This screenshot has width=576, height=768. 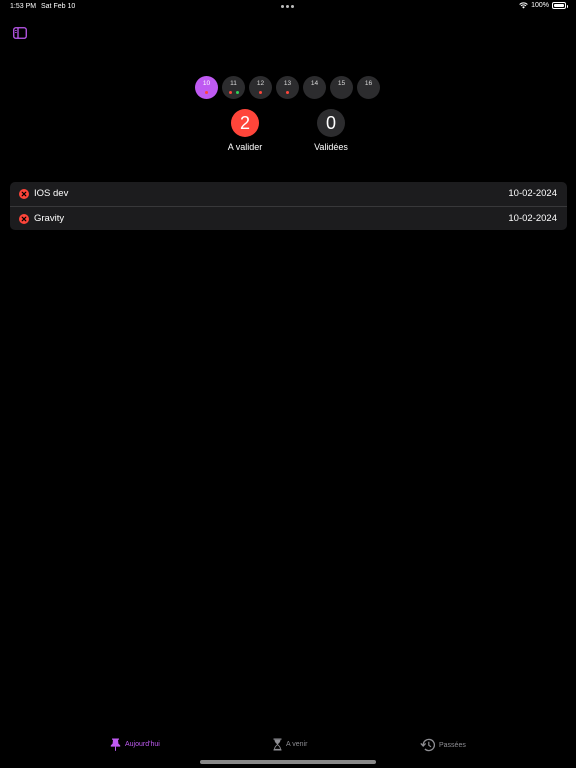 I want to click on day-15: 15, so click(x=341, y=87).